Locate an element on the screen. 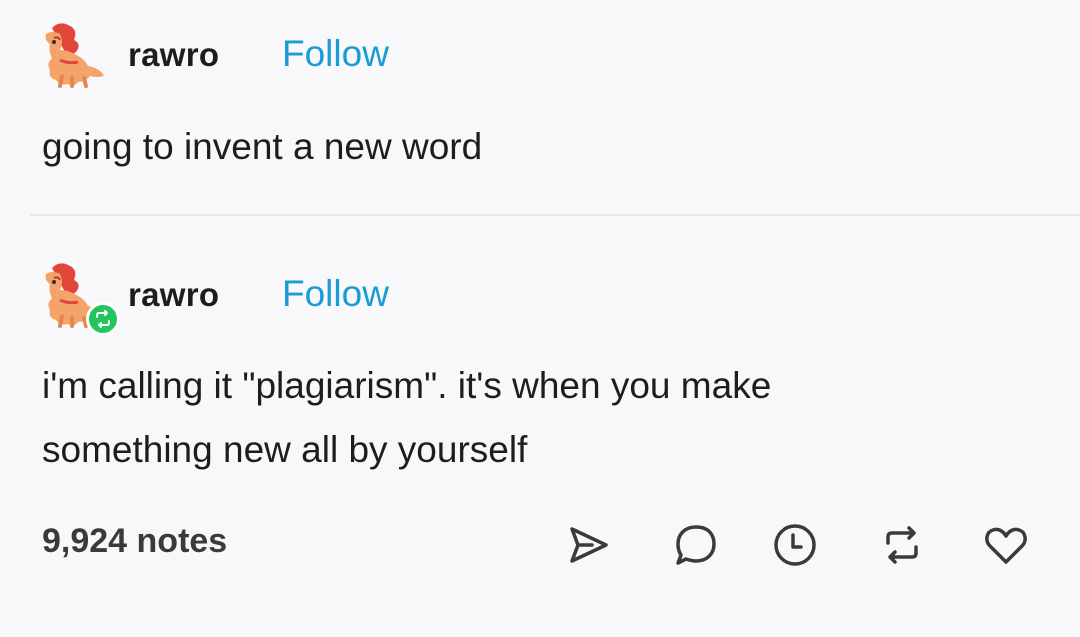 This screenshot has width=1080, height=637. heart-icon is located at coordinates (1006, 545).